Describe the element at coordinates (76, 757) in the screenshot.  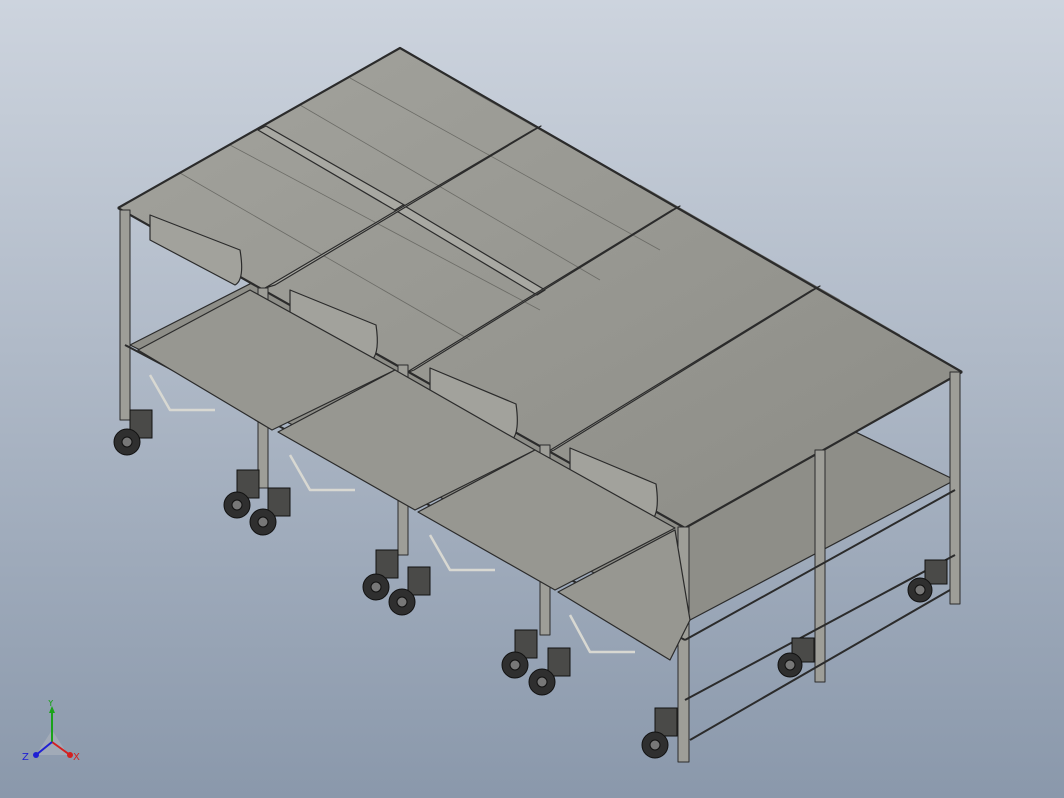
I see `x-axis-label: X` at that location.